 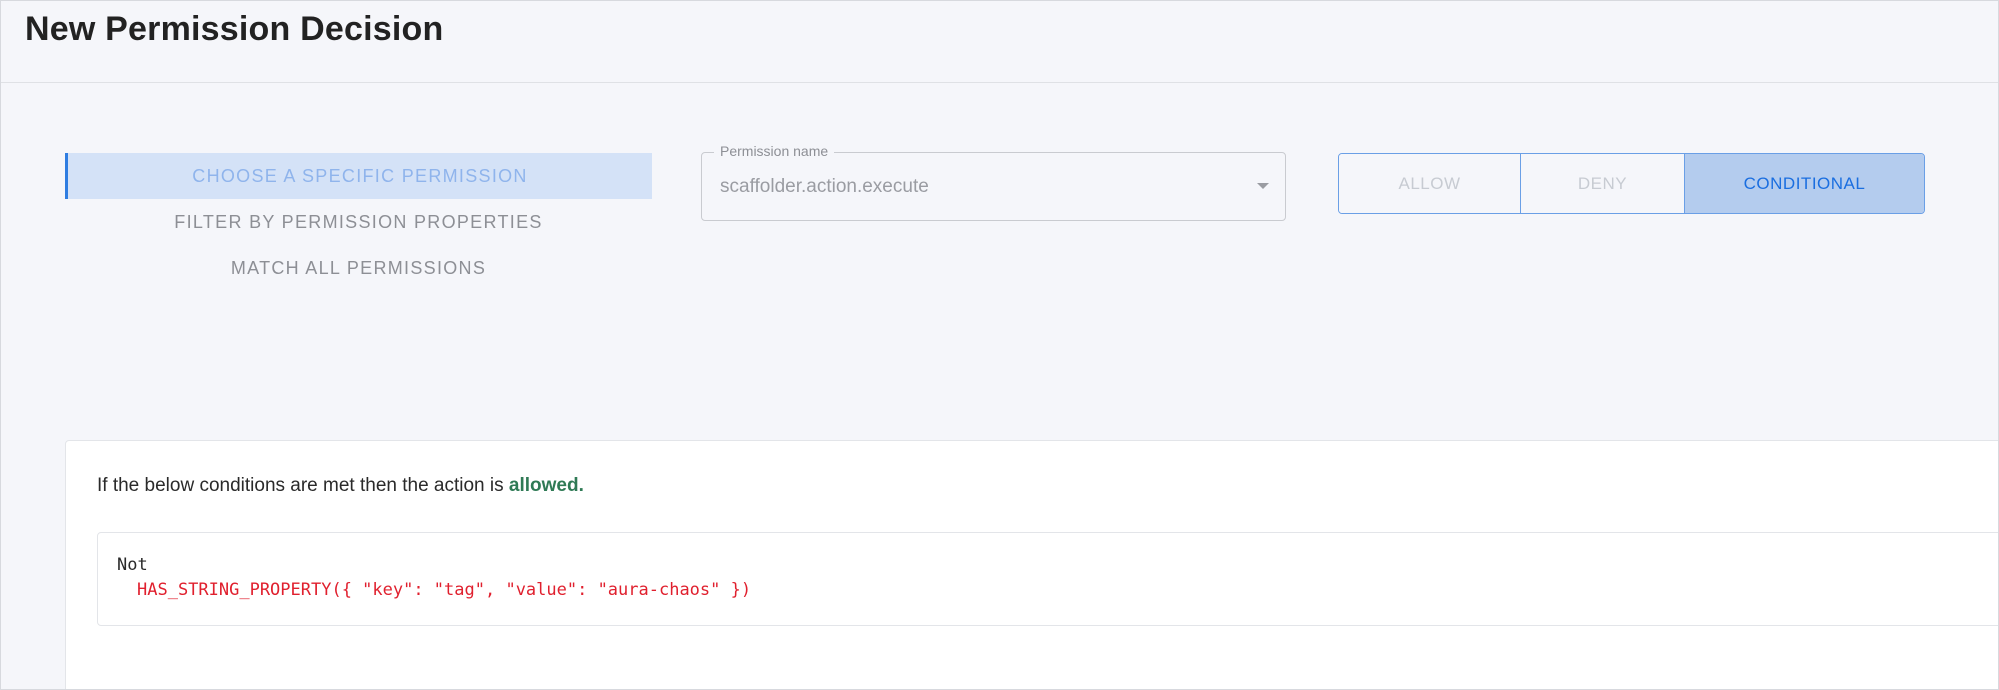 What do you see at coordinates (774, 151) in the screenshot?
I see `permission-name-label: Permission name` at bounding box center [774, 151].